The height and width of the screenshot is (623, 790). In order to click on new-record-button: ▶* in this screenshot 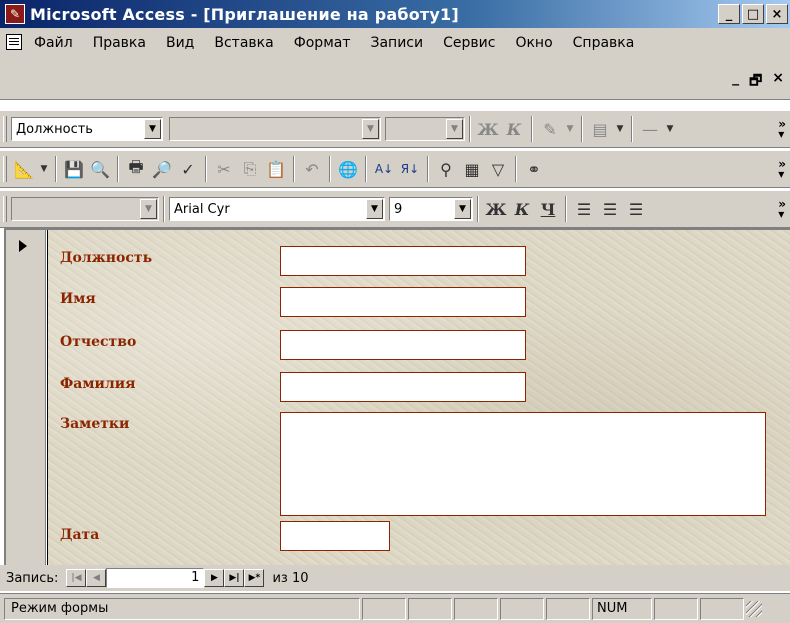, I will do `click(254, 578)`.